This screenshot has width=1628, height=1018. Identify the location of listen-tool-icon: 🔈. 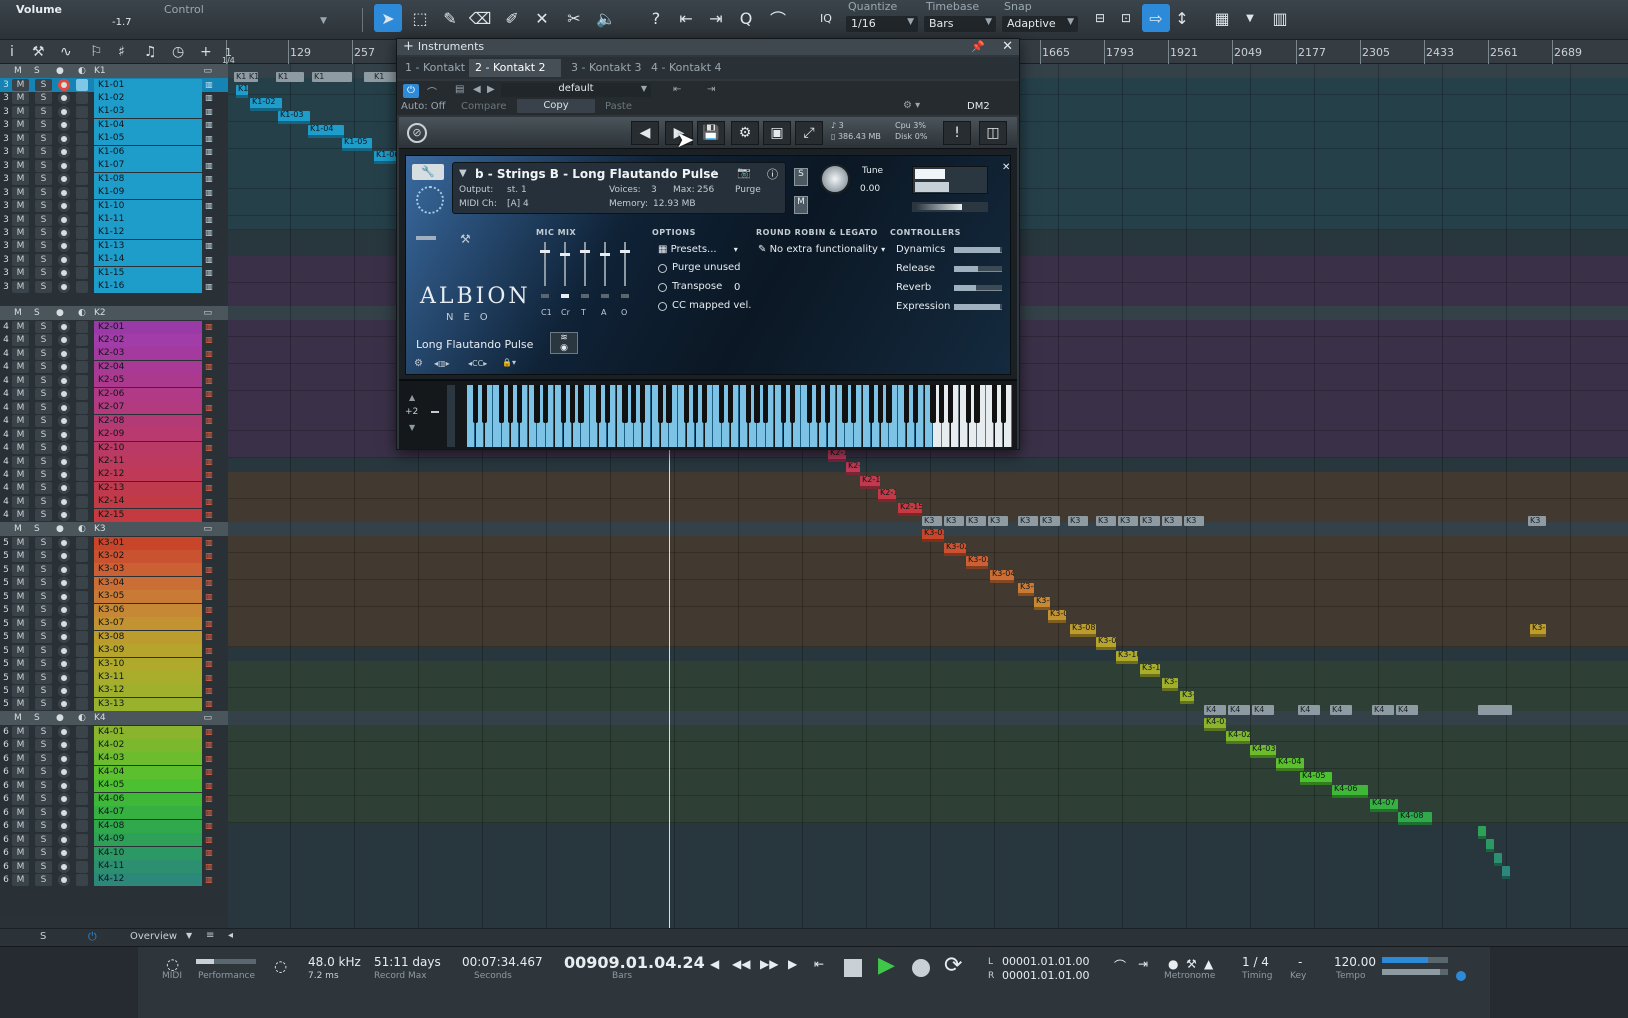
(606, 18).